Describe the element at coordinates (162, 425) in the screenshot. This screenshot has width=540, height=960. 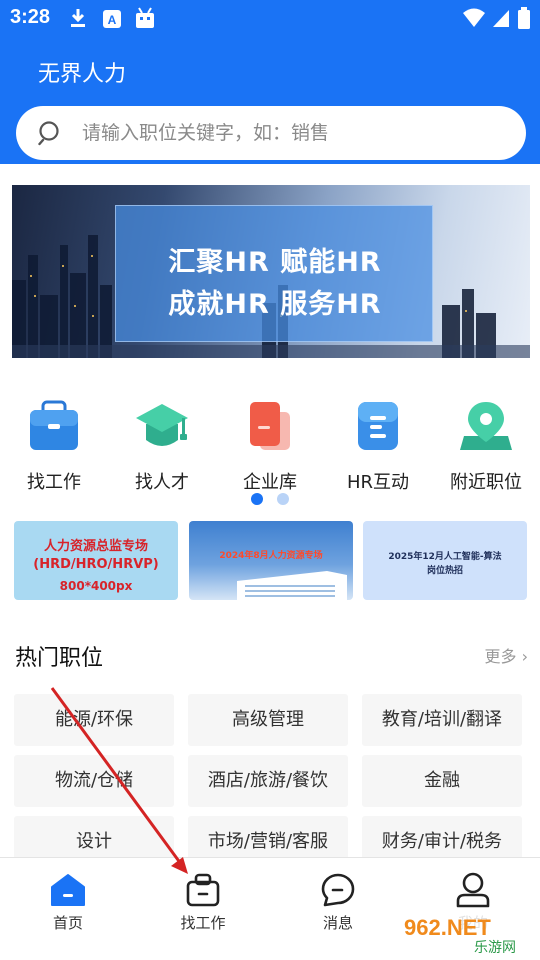
I see `graduation-cap-icon` at that location.